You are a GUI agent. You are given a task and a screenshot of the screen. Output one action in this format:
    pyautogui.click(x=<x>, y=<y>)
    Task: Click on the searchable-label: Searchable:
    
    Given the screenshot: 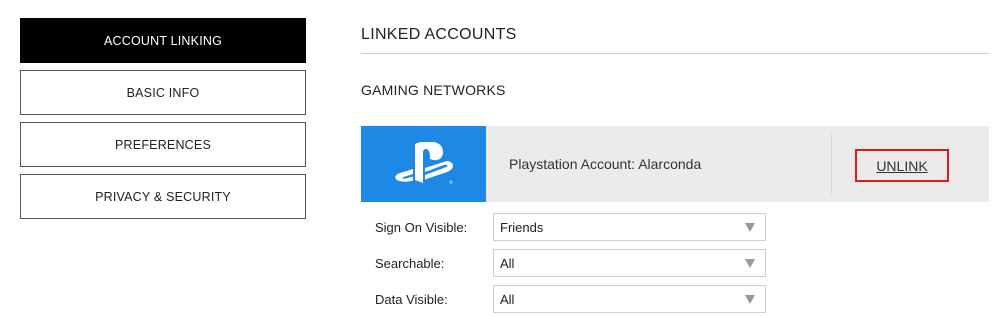 What is the action you would take?
    pyautogui.click(x=410, y=263)
    